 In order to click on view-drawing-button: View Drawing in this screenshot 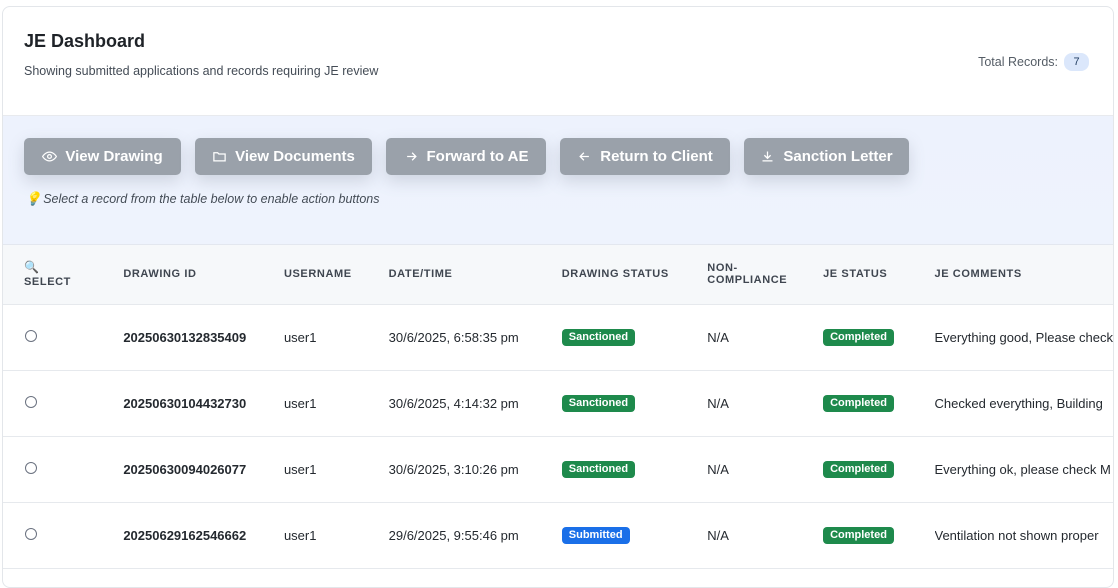, I will do `click(102, 156)`.